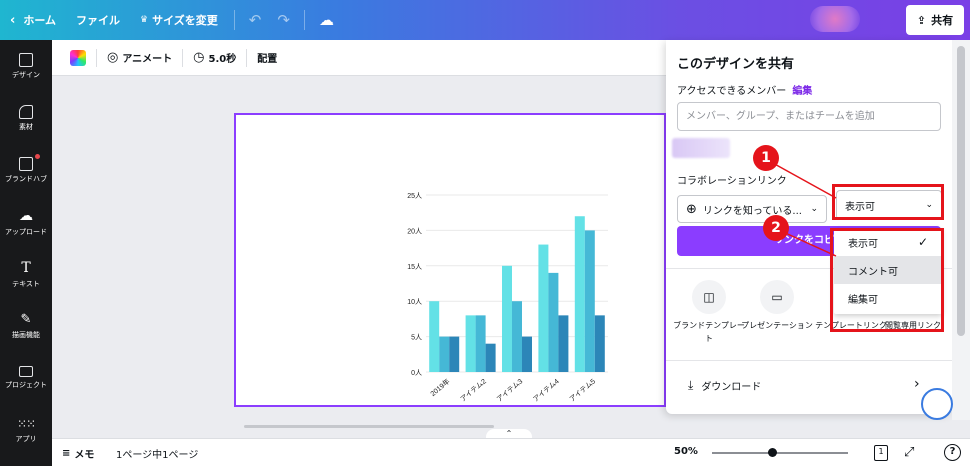 The image size is (970, 466). I want to click on chevron-up-icon: ⌃, so click(509, 433).